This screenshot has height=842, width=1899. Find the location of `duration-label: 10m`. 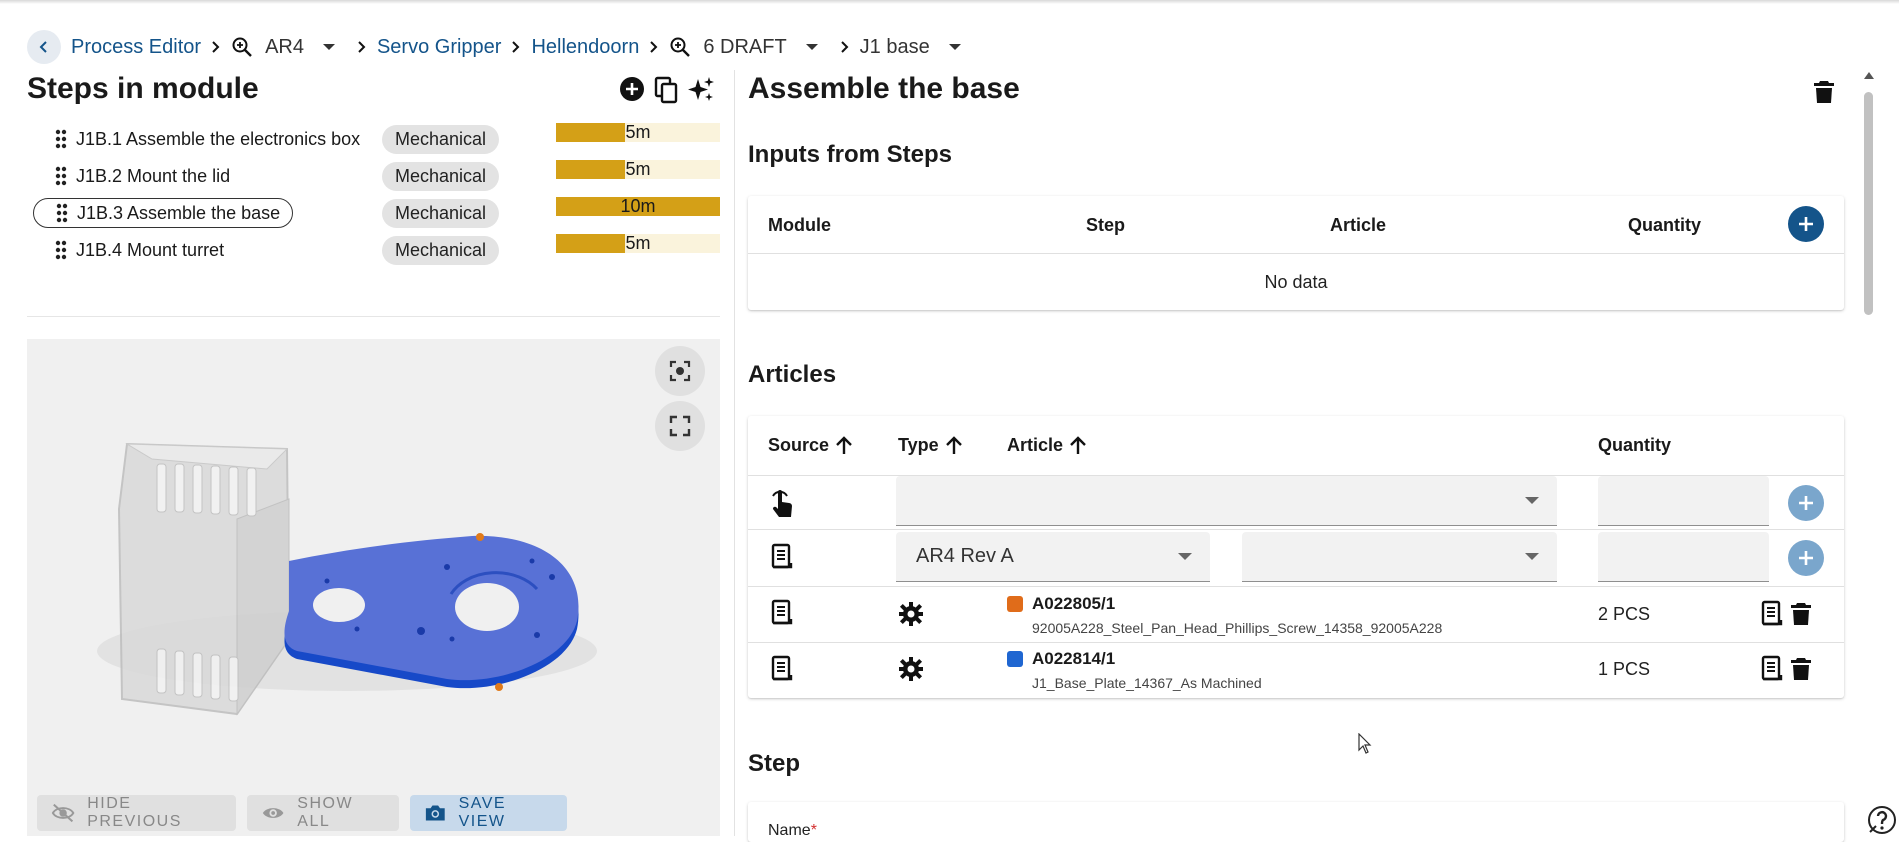

duration-label: 10m is located at coordinates (638, 206).